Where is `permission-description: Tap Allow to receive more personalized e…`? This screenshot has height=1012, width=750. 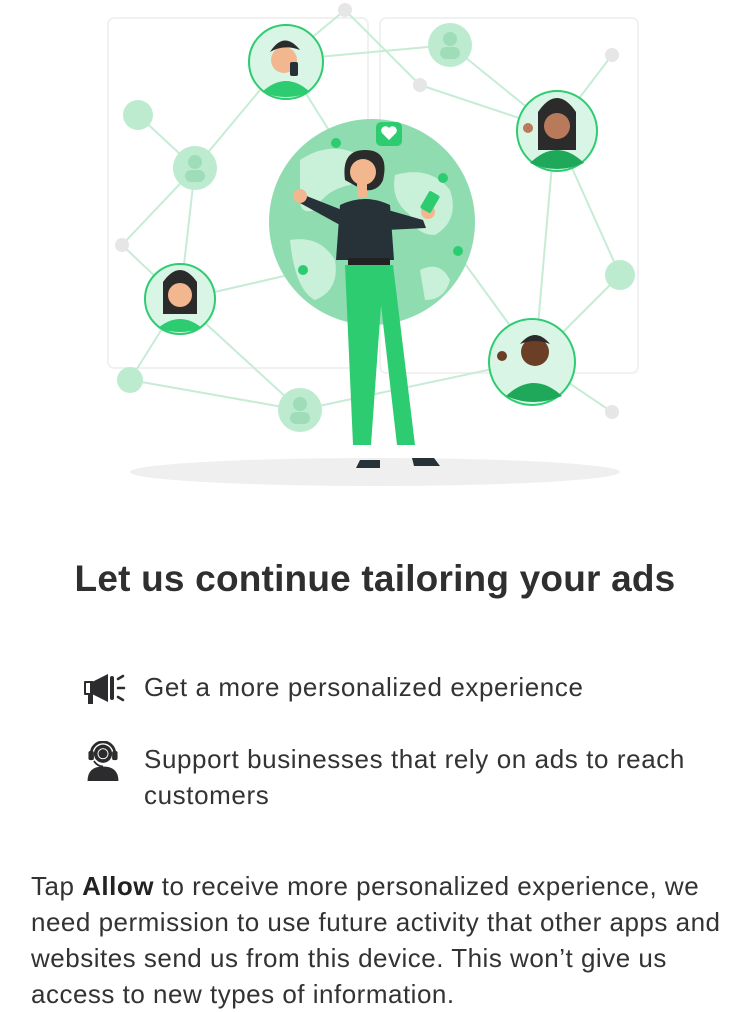
permission-description: Tap Allow to receive more personalized e… is located at coordinates (381, 940).